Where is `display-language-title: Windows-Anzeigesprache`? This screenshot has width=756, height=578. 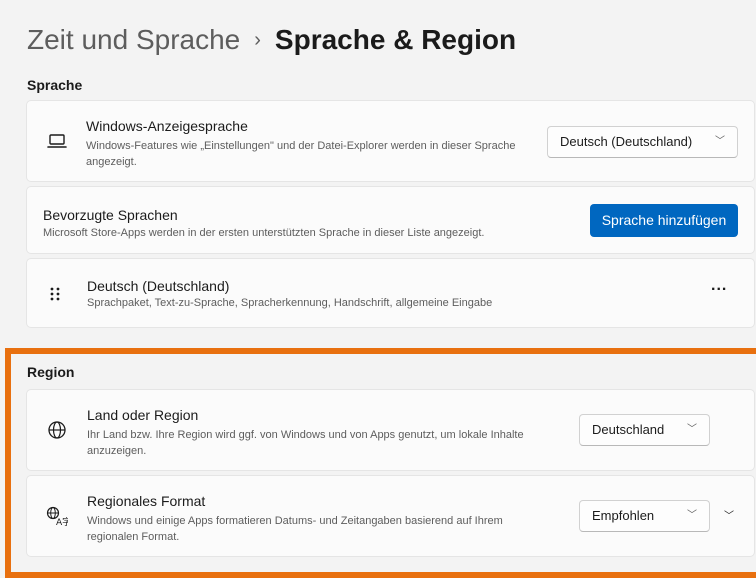 display-language-title: Windows-Anzeigesprache is located at coordinates (167, 126).